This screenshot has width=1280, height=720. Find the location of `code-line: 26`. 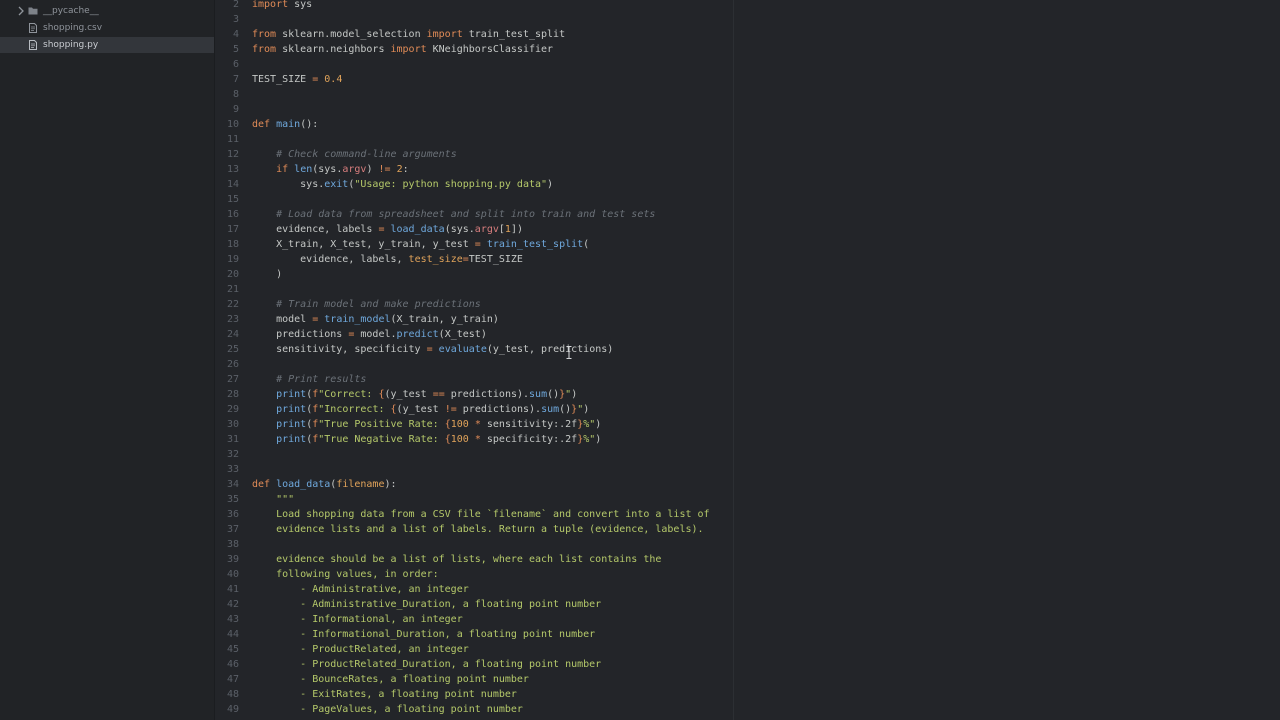

code-line: 26 is located at coordinates (715, 364).